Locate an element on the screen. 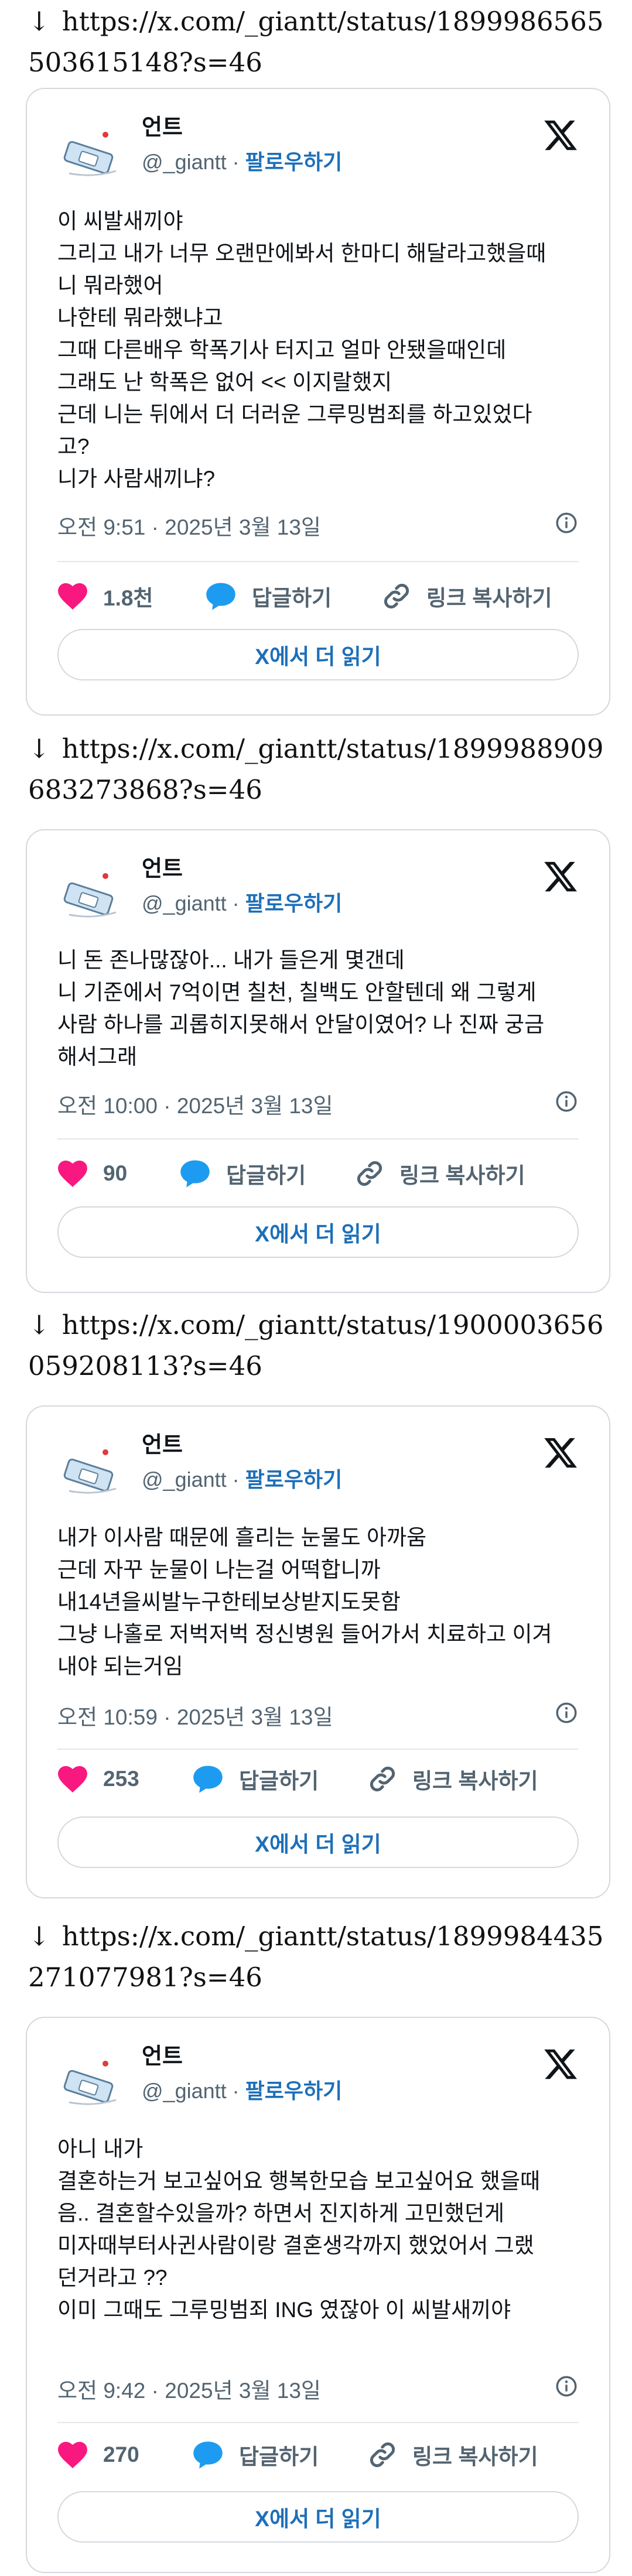 The width and height of the screenshot is (632, 2576). actions-row: 90 답글하기 링크 복사하기 is located at coordinates (318, 1173).